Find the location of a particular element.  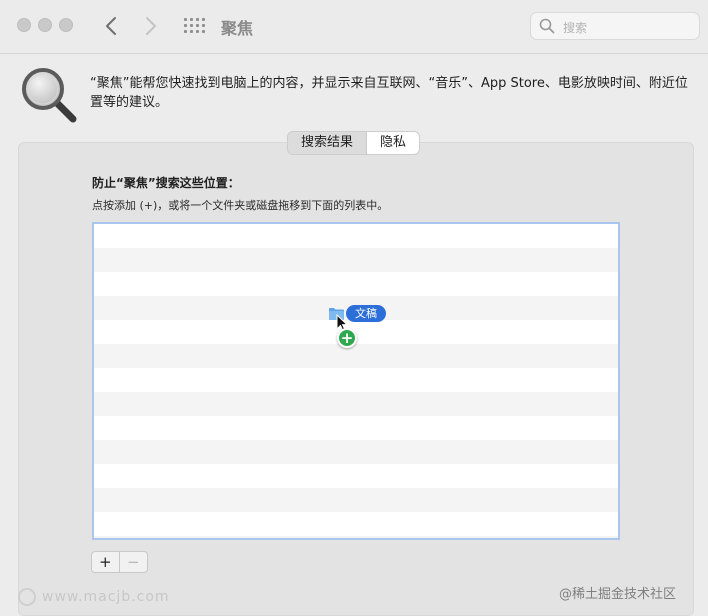

list-edit-buttons: + − is located at coordinates (119, 562).